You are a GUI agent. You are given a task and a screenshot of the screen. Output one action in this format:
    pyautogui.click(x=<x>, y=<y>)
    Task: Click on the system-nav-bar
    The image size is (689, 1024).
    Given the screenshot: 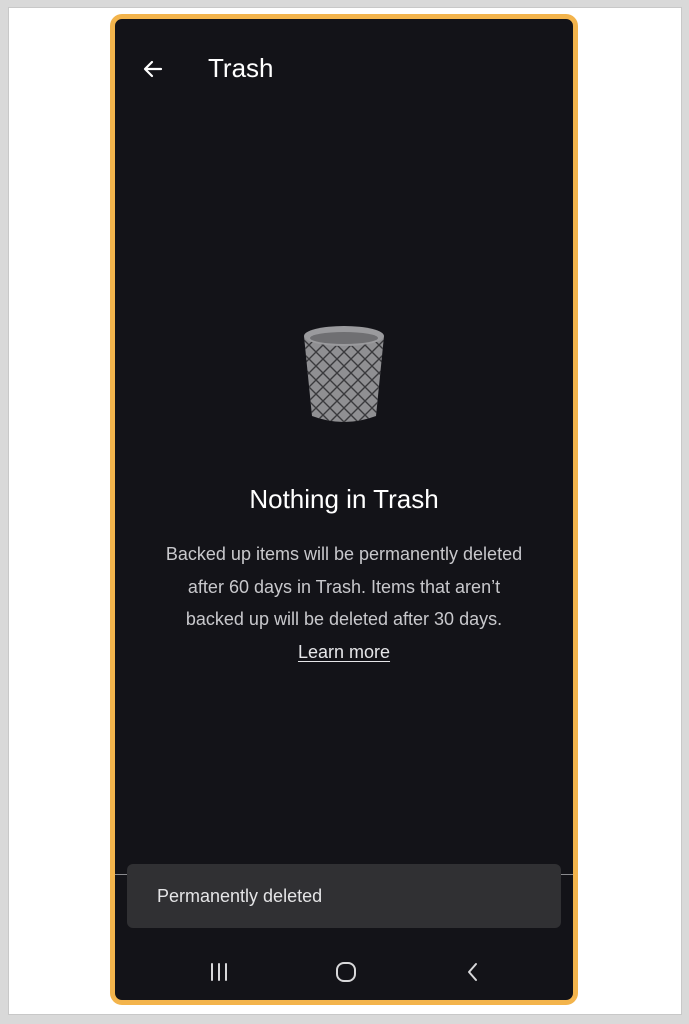 What is the action you would take?
    pyautogui.click(x=344, y=972)
    